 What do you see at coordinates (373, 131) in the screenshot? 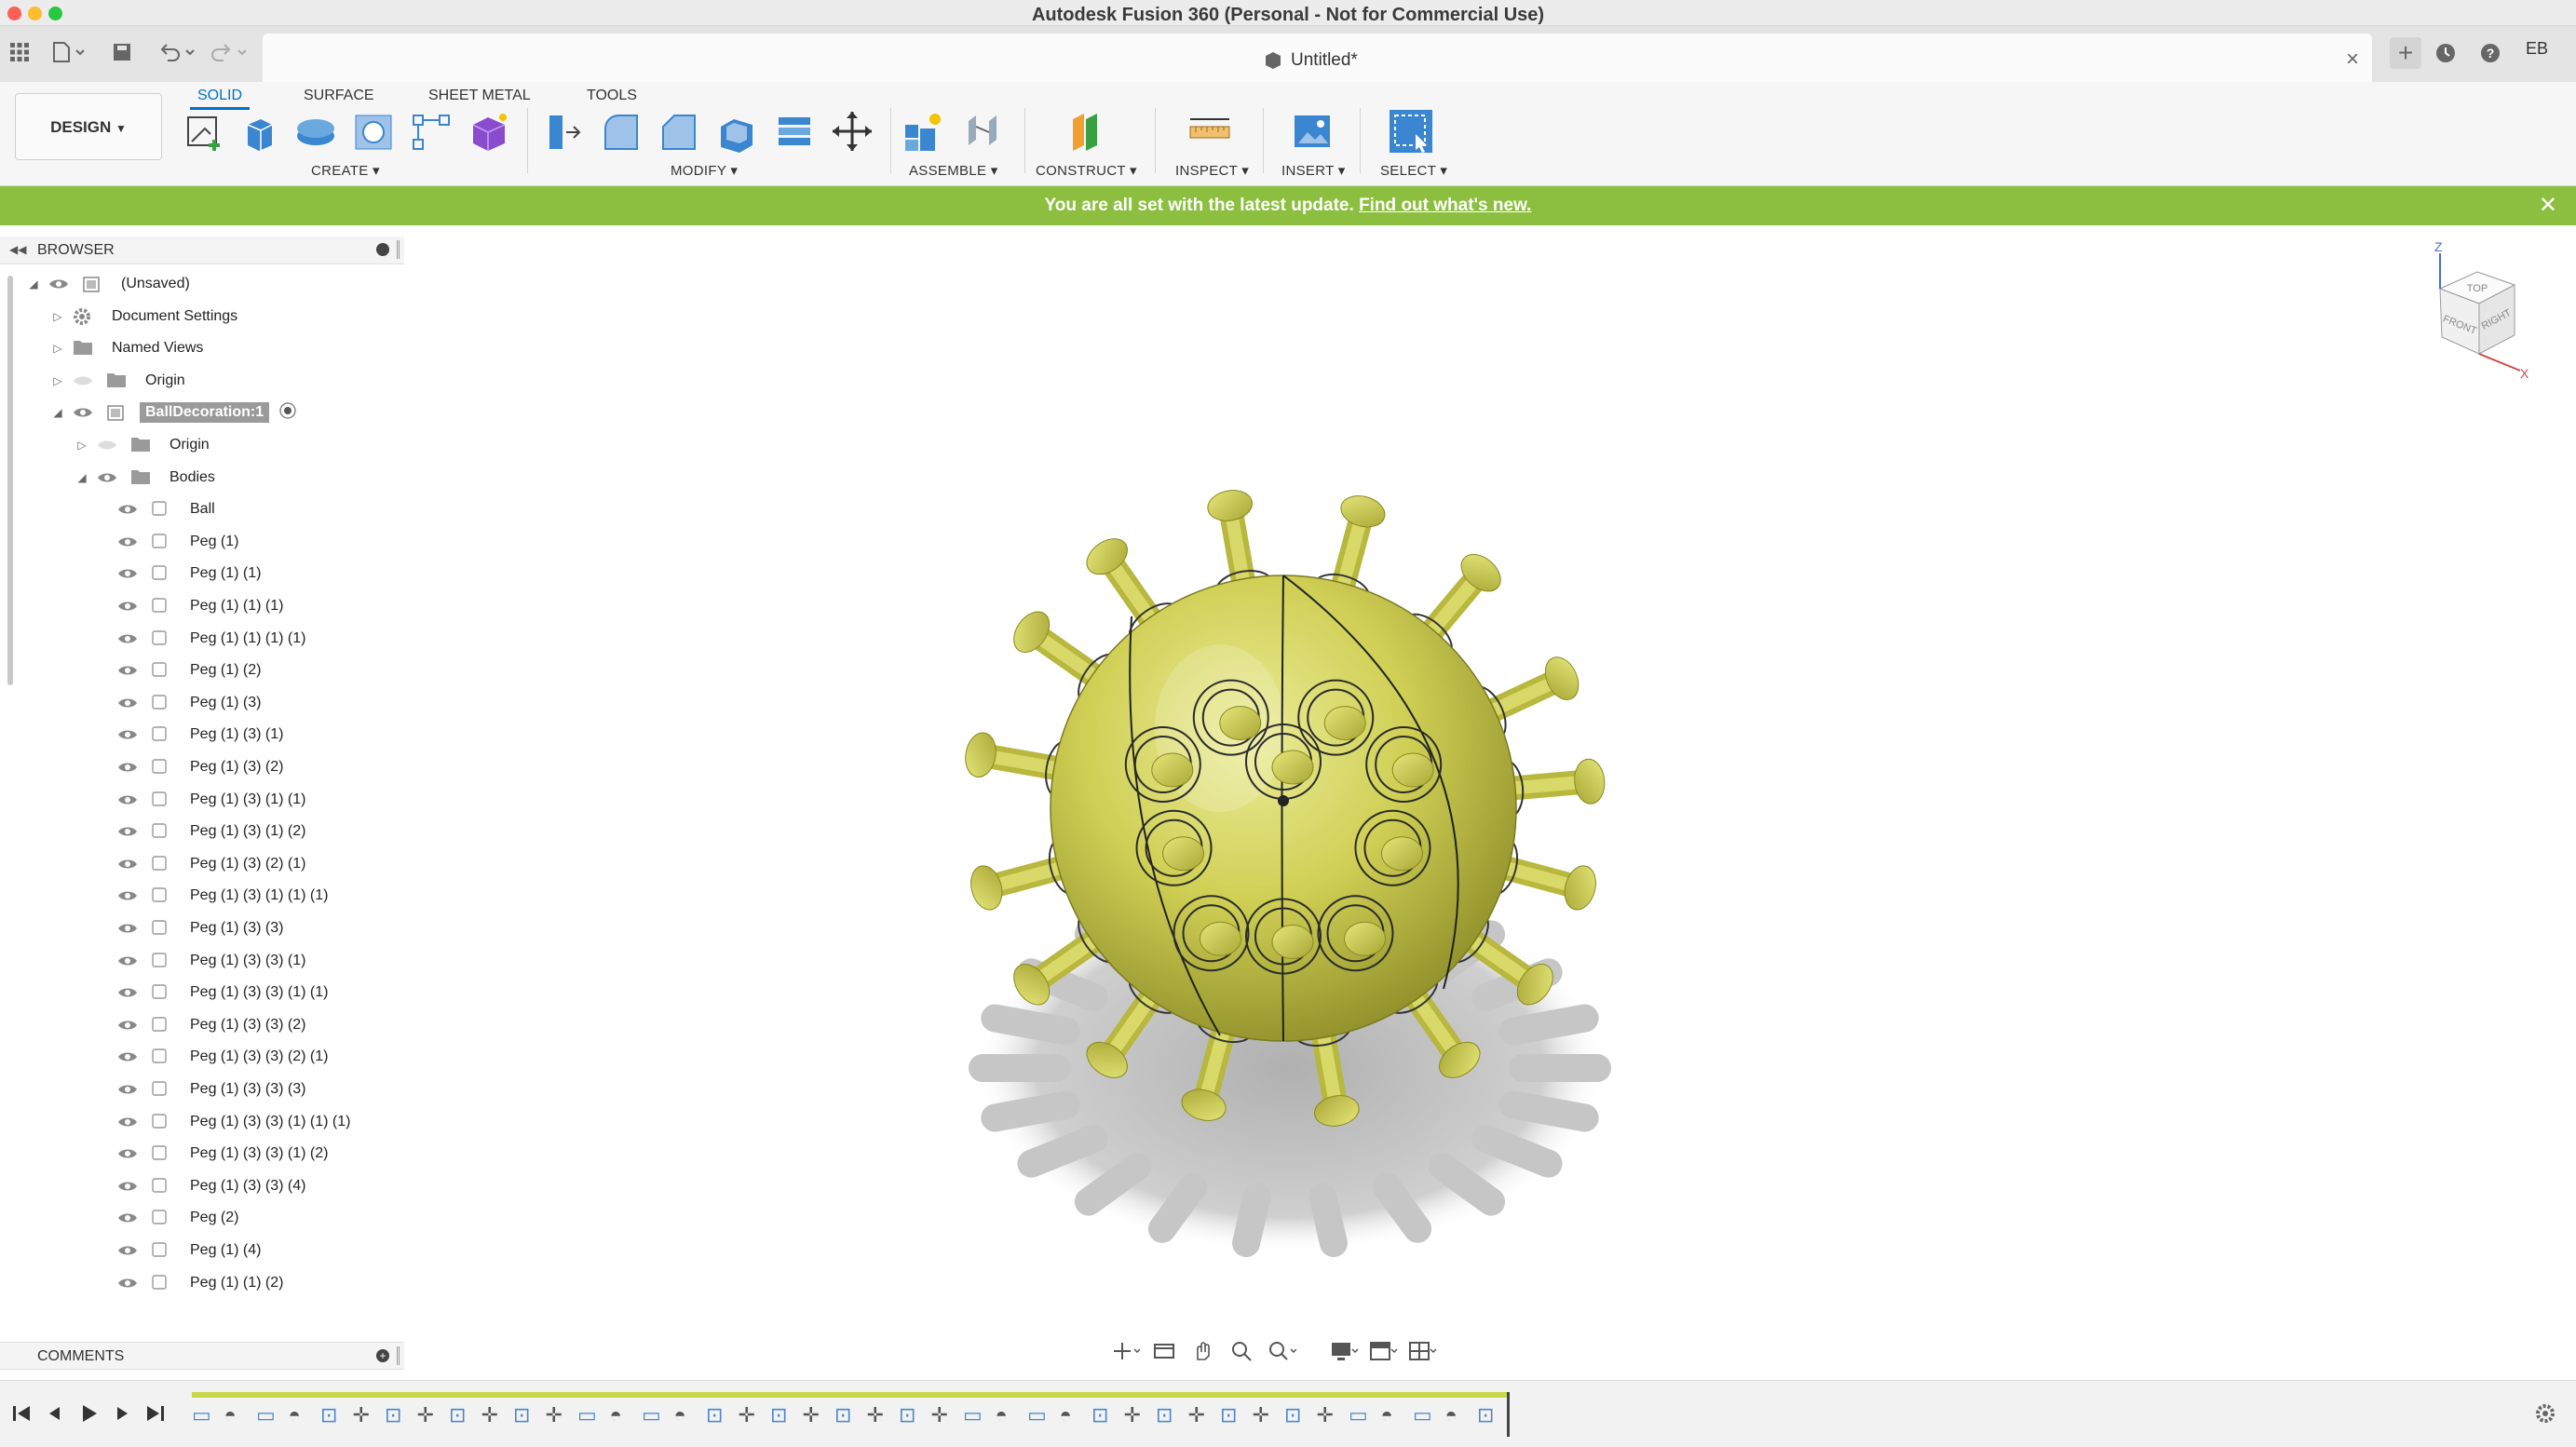
I see `hole-icon` at bounding box center [373, 131].